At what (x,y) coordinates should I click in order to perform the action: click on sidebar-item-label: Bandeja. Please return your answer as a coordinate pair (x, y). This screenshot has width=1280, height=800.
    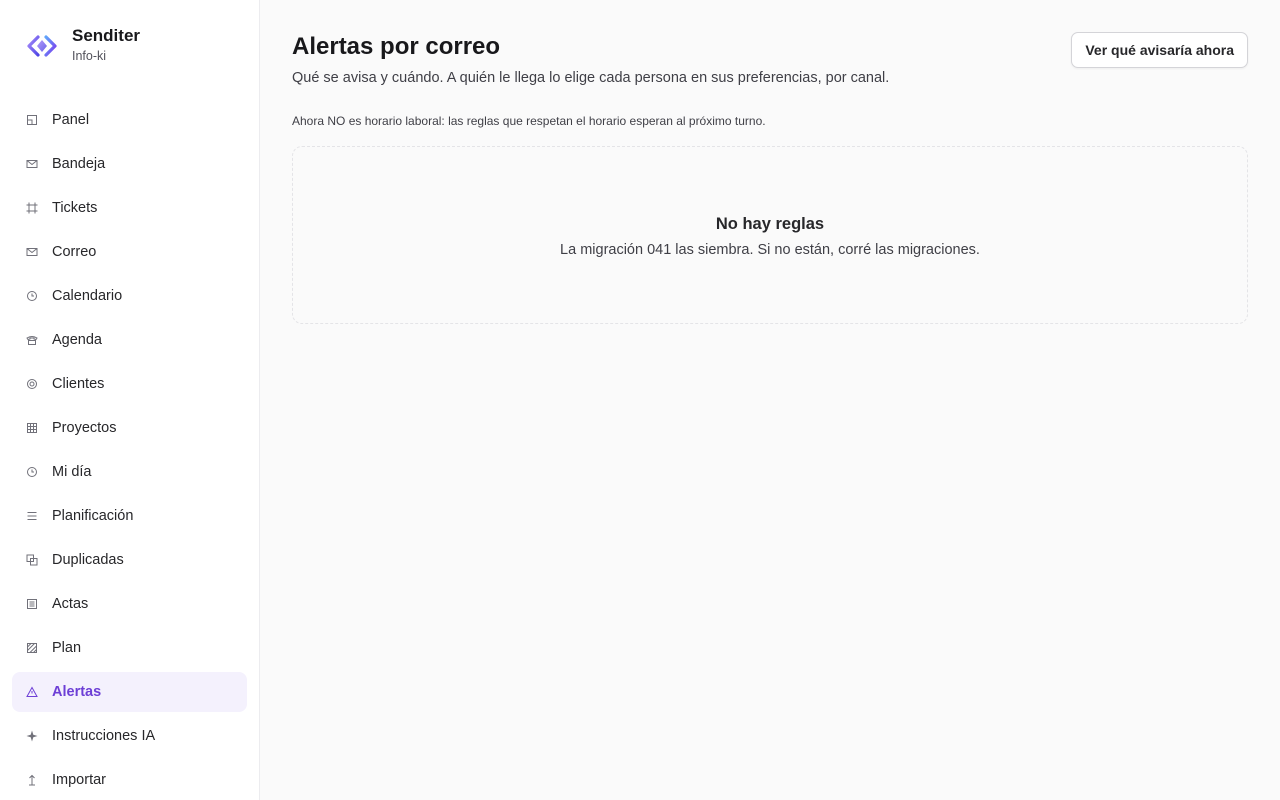
    Looking at the image, I should click on (79, 164).